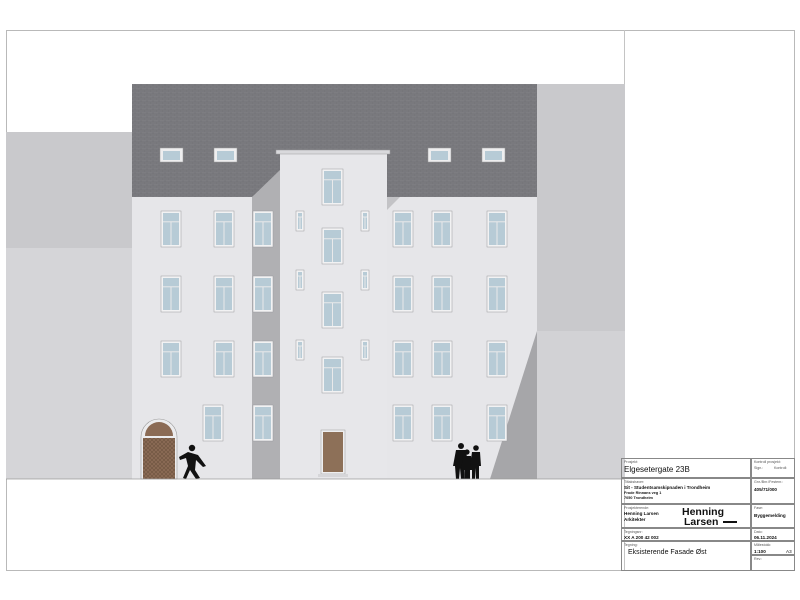  I want to click on tower-cornice, so click(333, 152).